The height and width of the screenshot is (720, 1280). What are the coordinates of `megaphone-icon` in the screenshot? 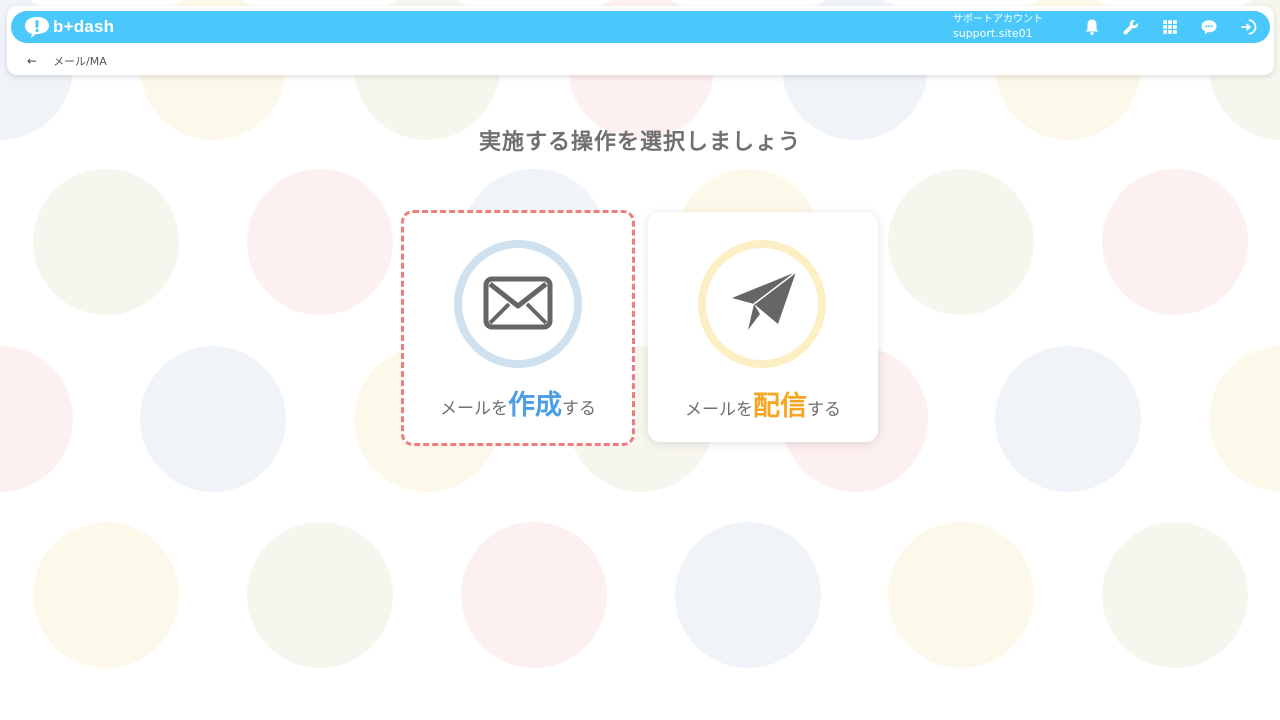 It's located at (1209, 27).